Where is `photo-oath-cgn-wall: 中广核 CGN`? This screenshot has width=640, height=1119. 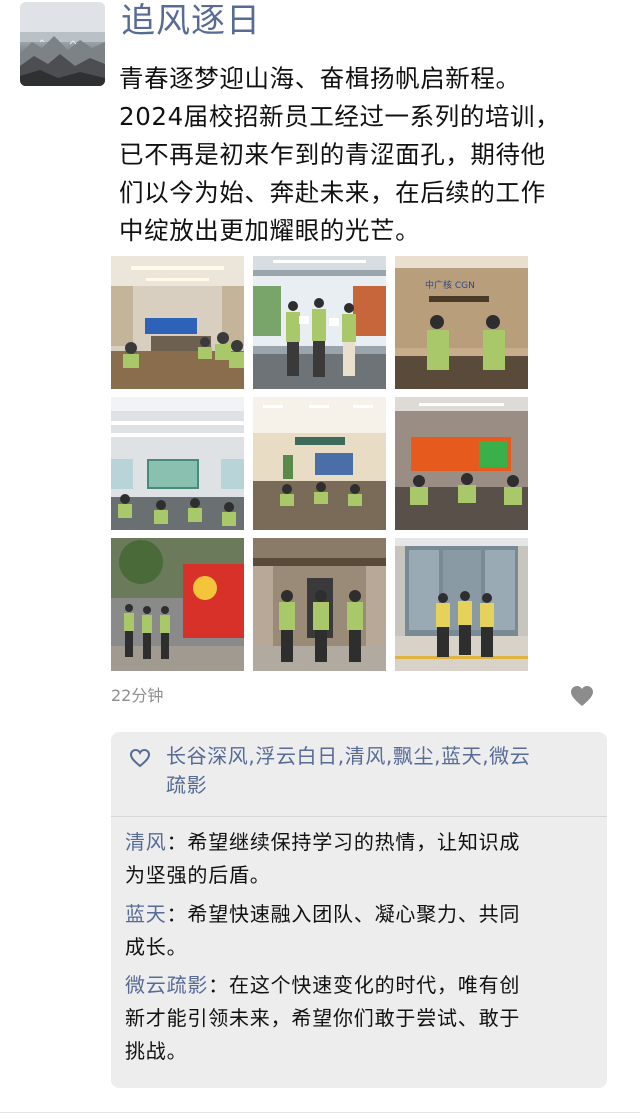 photo-oath-cgn-wall: 中广核 CGN is located at coordinates (461, 322).